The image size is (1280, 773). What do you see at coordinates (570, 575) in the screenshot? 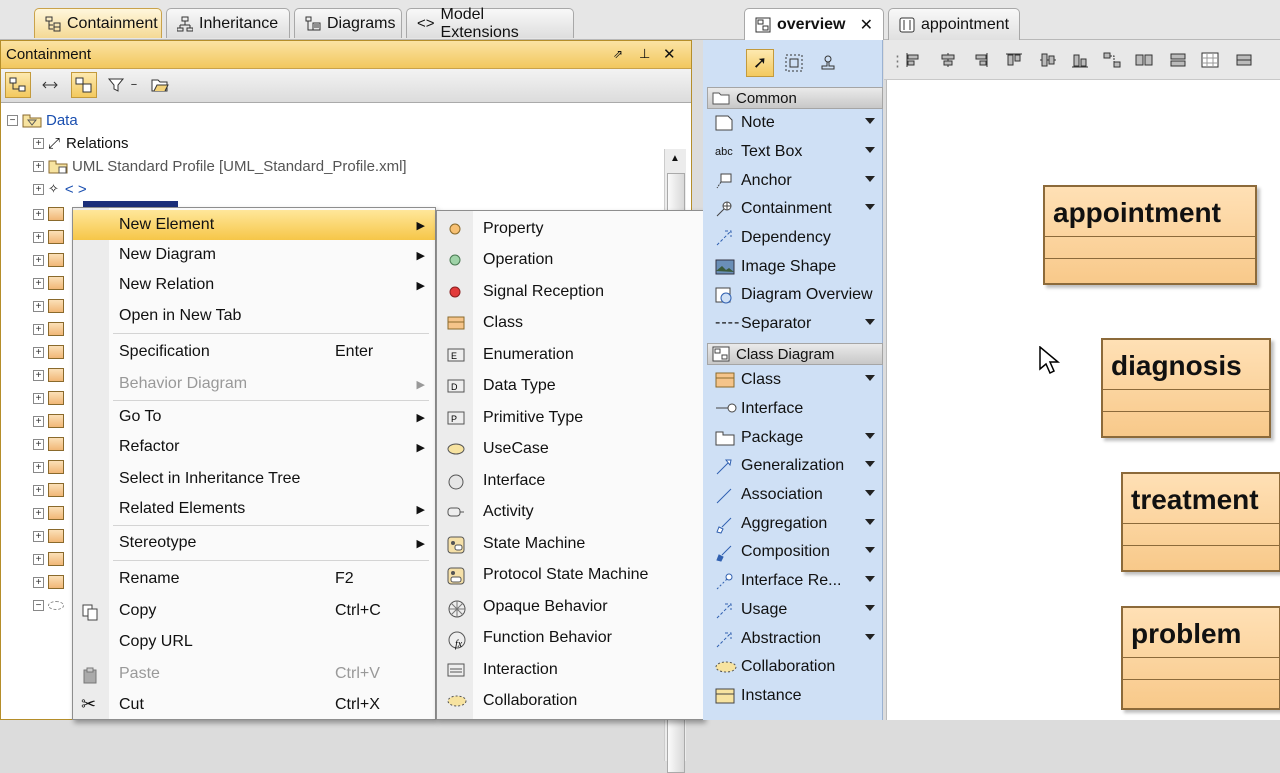
I see `submenu-item-protocol-state-machine: Protocol State Machine` at bounding box center [570, 575].